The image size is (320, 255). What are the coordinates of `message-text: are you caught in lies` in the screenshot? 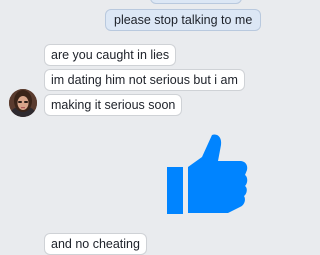 It's located at (110, 55).